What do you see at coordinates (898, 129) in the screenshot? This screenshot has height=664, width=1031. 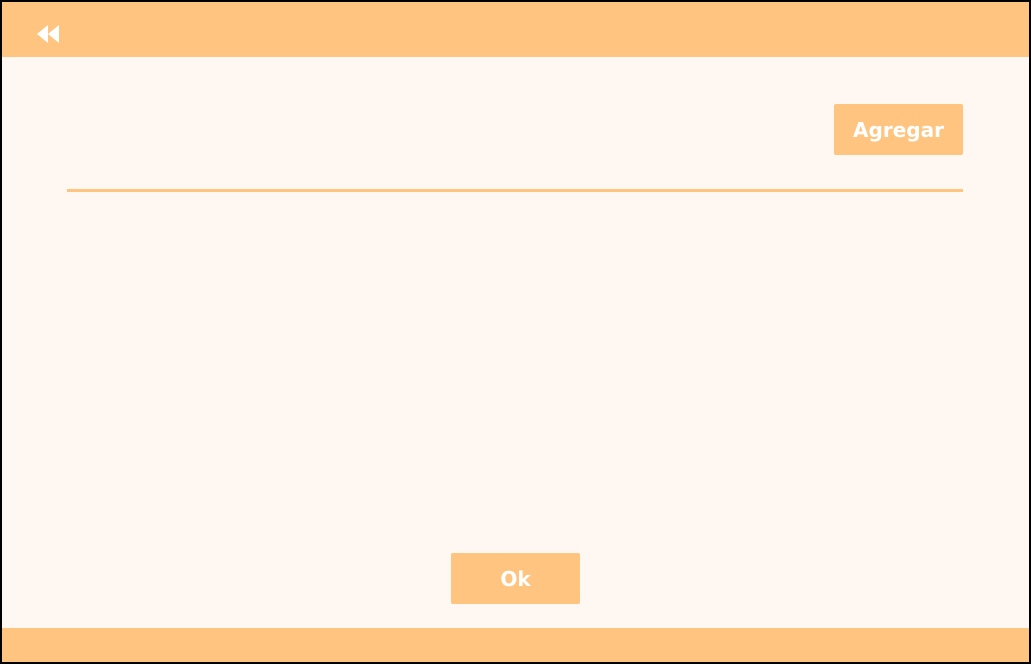 I see `add-button: Agregar` at bounding box center [898, 129].